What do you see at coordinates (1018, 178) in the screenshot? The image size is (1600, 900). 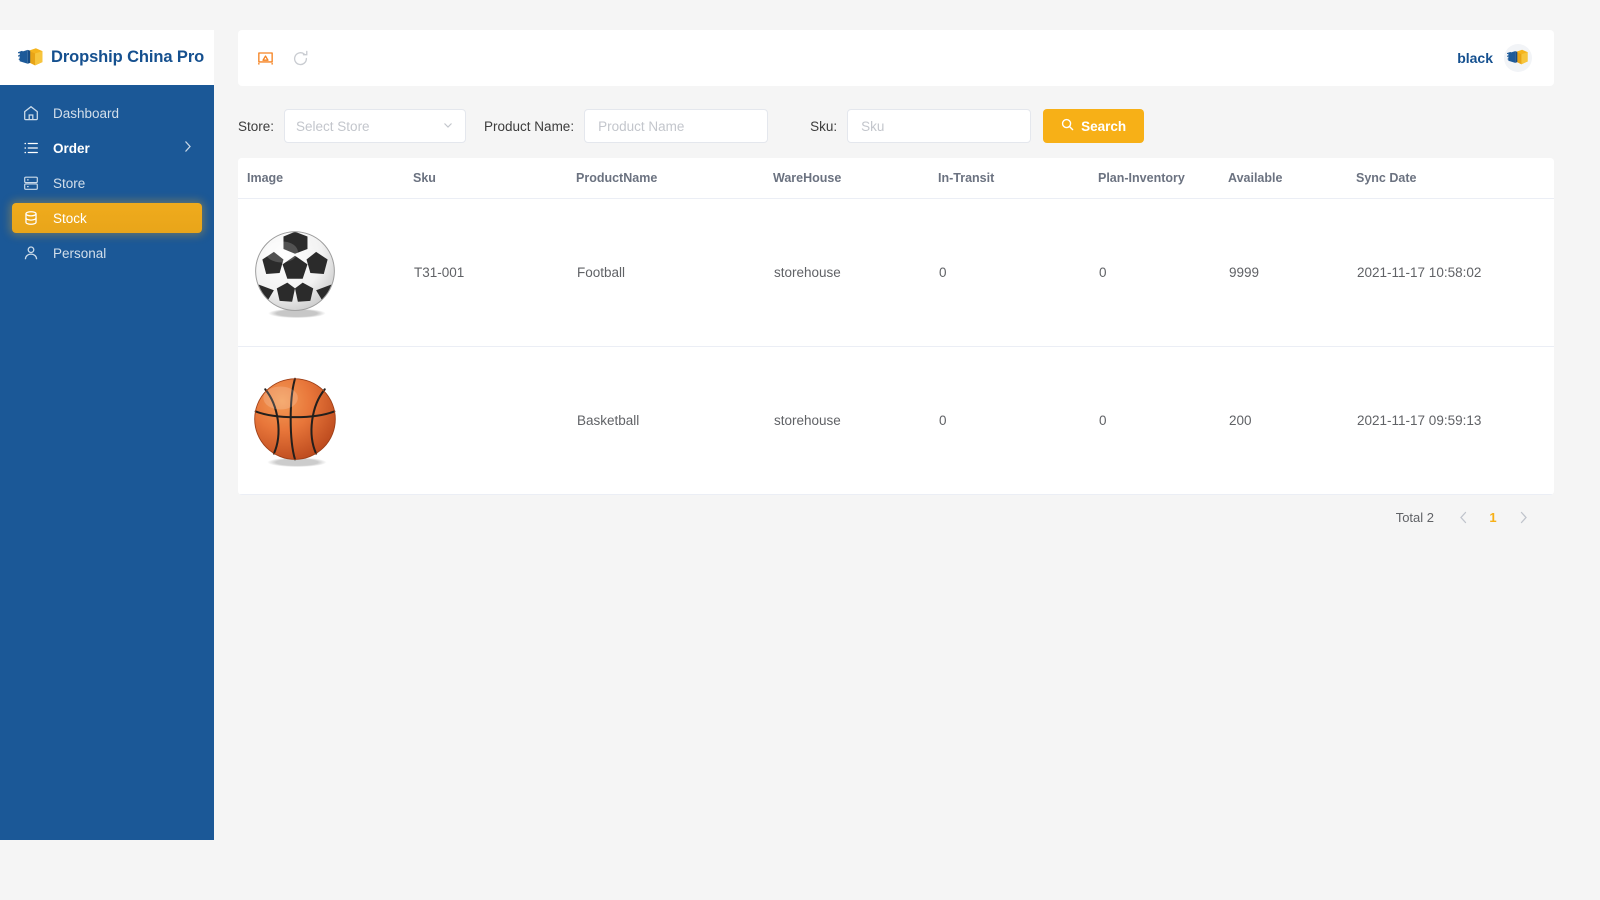 I see `column-header-in-transit: In-Transit` at bounding box center [1018, 178].